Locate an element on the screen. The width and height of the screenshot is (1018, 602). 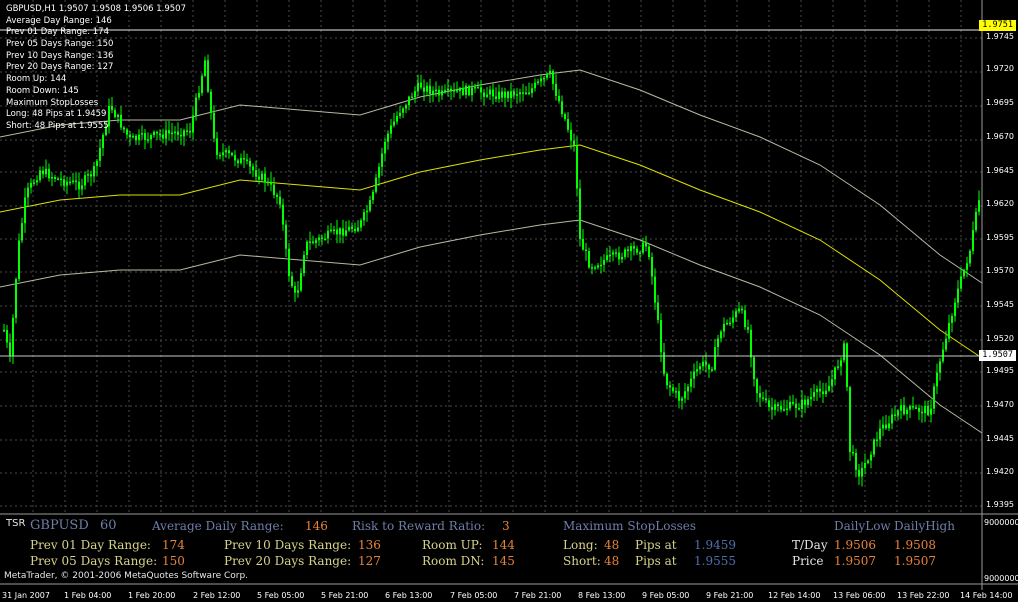
avg-daily-range-value: 146 is located at coordinates (316, 526).